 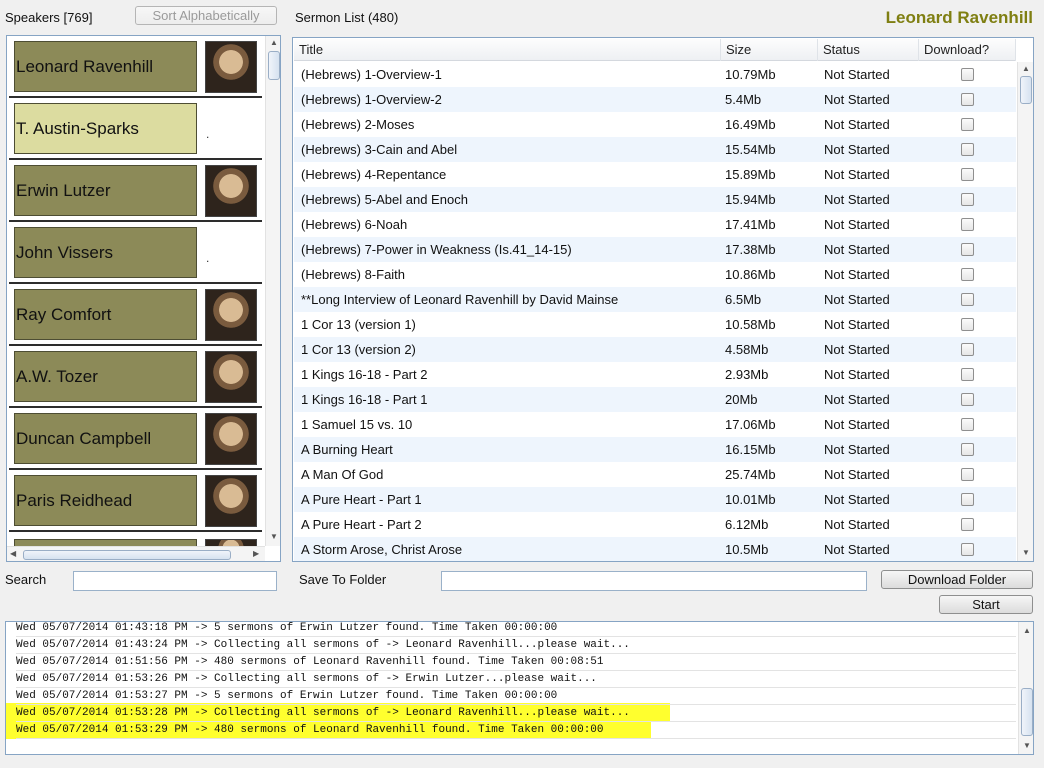 What do you see at coordinates (655, 99) in the screenshot?
I see `table-row: (Hebrews) 1-Overview-2 5.4Mb Not Started` at bounding box center [655, 99].